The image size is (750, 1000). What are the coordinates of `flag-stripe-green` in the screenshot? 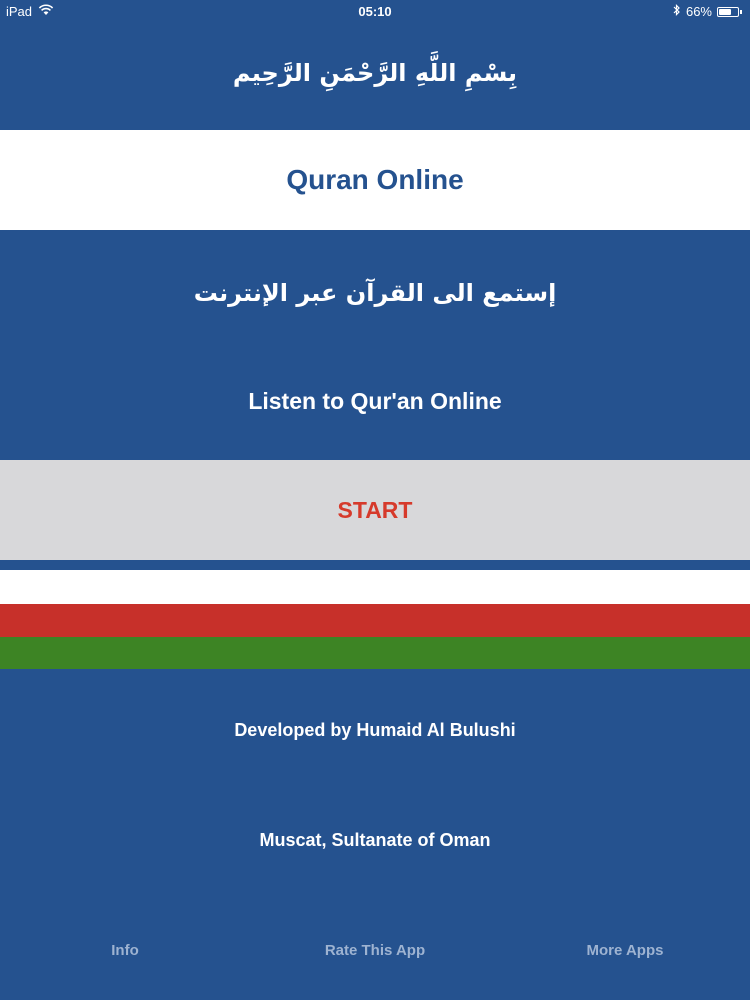 It's located at (375, 653).